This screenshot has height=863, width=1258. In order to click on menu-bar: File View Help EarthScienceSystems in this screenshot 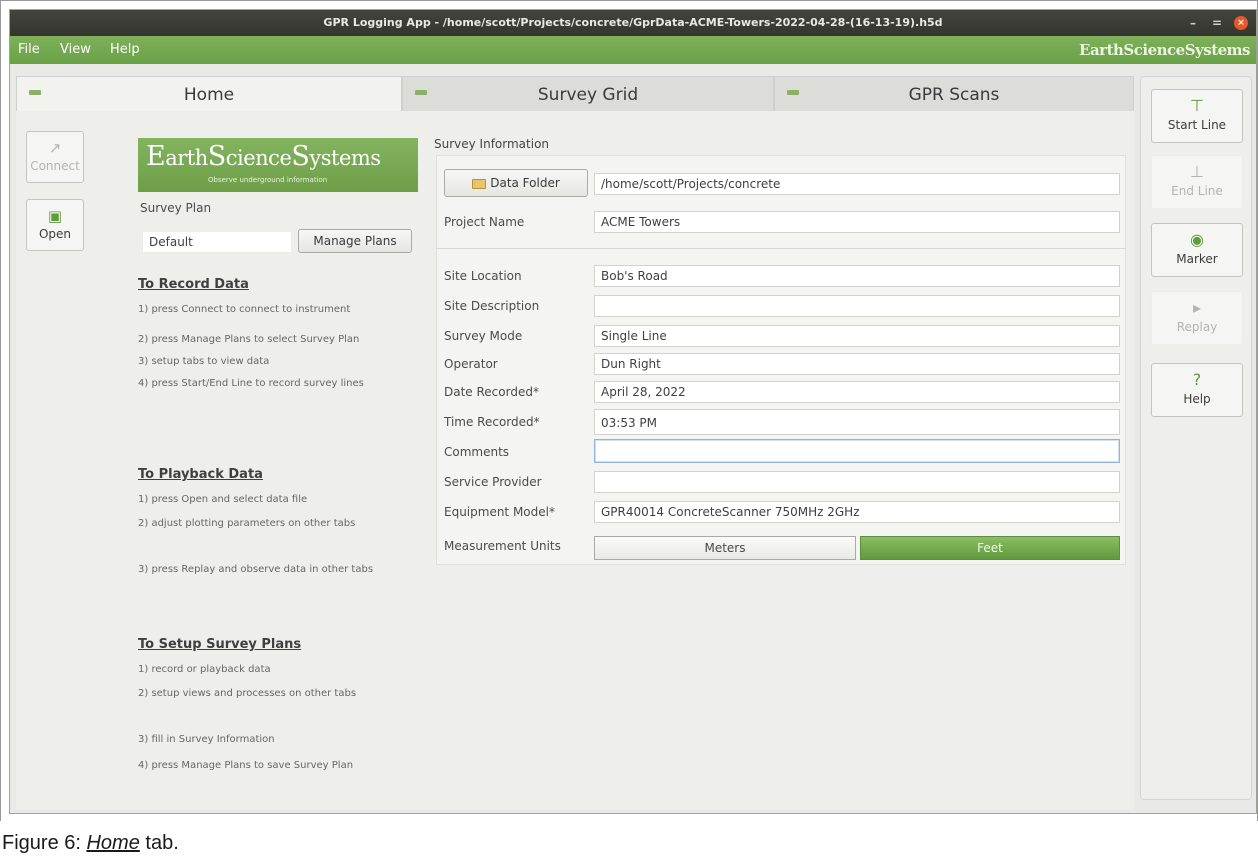, I will do `click(633, 50)`.